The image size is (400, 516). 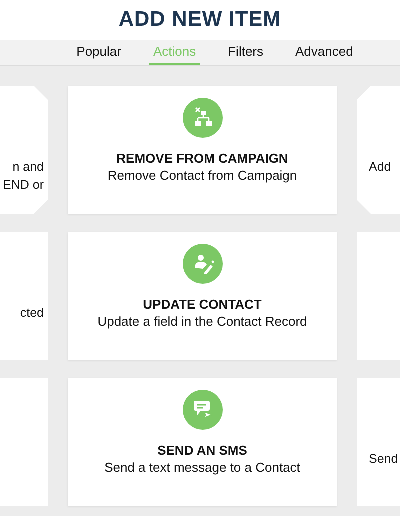 What do you see at coordinates (325, 54) in the screenshot?
I see `tab: Advanced` at bounding box center [325, 54].